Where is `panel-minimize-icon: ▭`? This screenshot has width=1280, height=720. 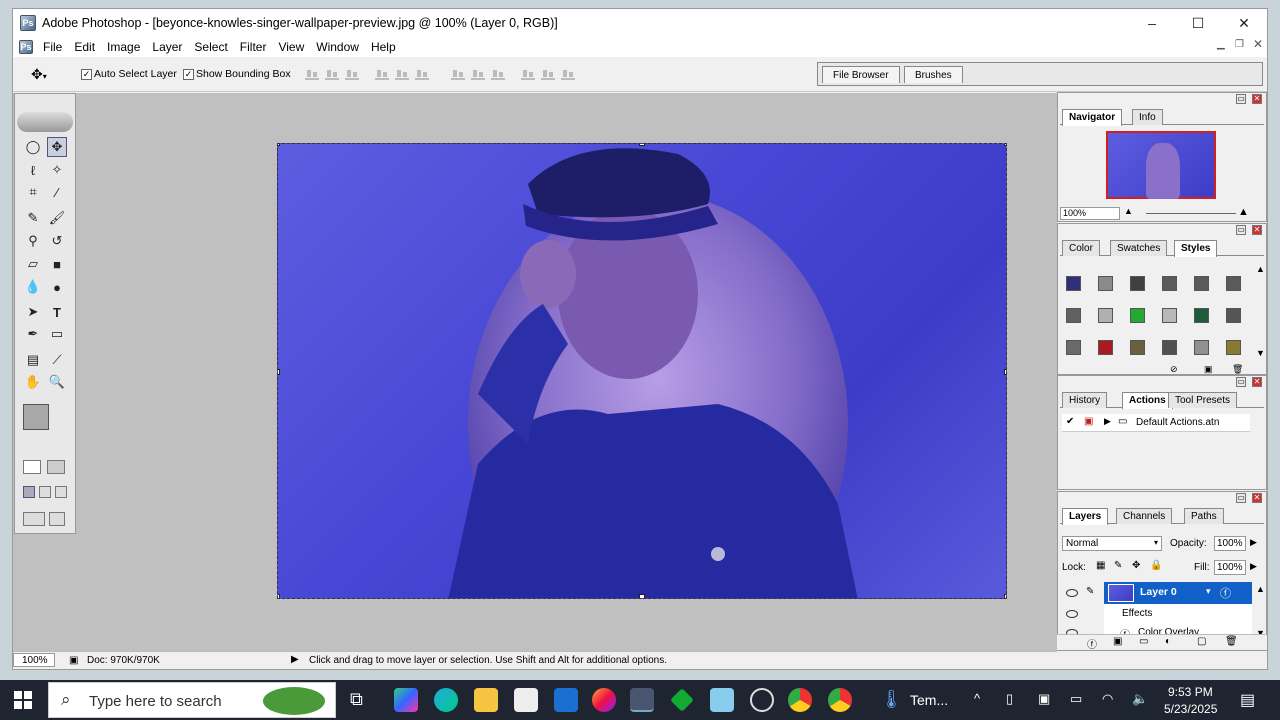 panel-minimize-icon: ▭ is located at coordinates (1241, 382).